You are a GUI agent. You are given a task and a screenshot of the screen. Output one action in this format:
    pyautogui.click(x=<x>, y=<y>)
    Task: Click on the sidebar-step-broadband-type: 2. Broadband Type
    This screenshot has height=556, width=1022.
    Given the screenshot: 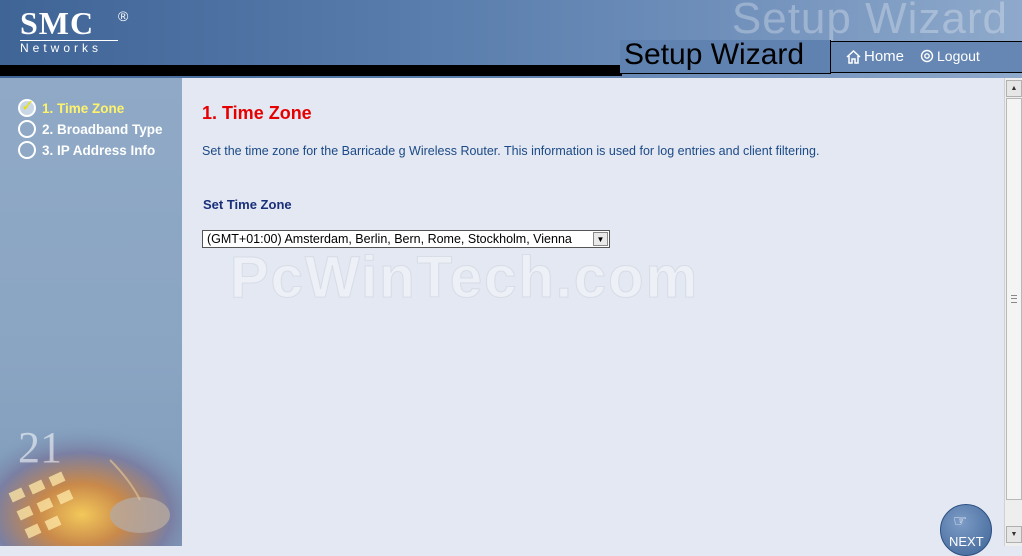 What is the action you would take?
    pyautogui.click(x=90, y=129)
    